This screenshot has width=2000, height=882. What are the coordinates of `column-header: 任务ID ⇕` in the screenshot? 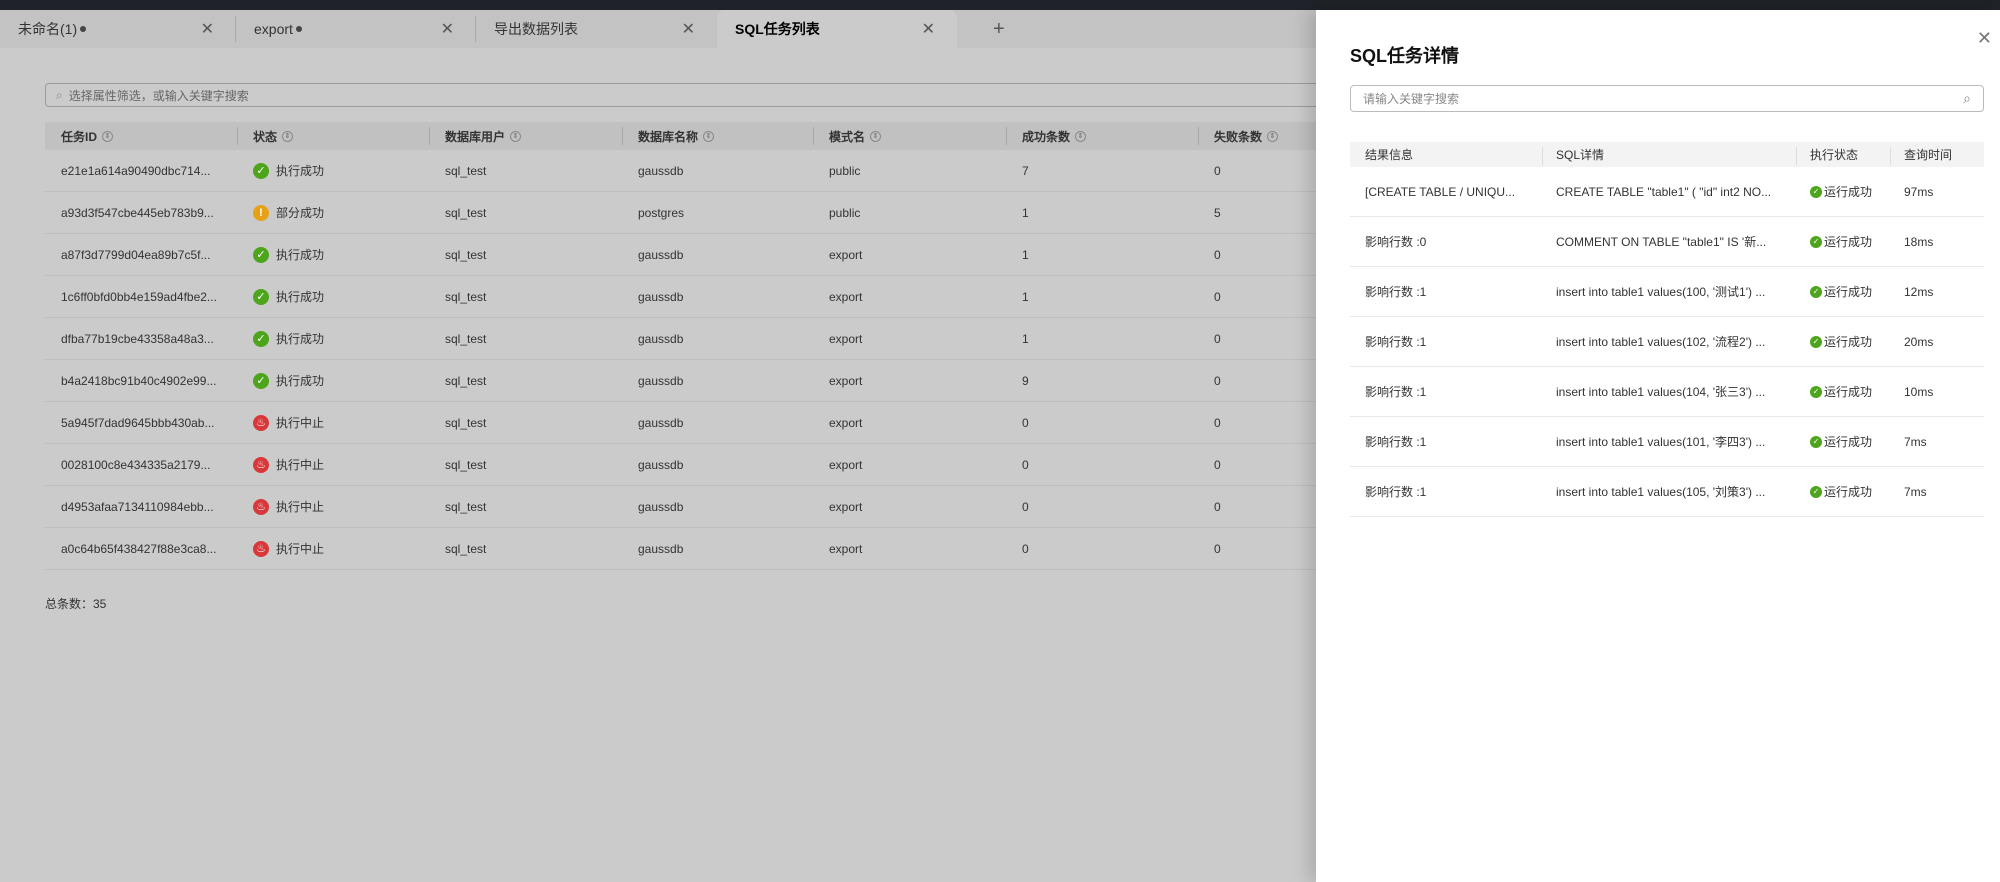 It's located at (87, 136).